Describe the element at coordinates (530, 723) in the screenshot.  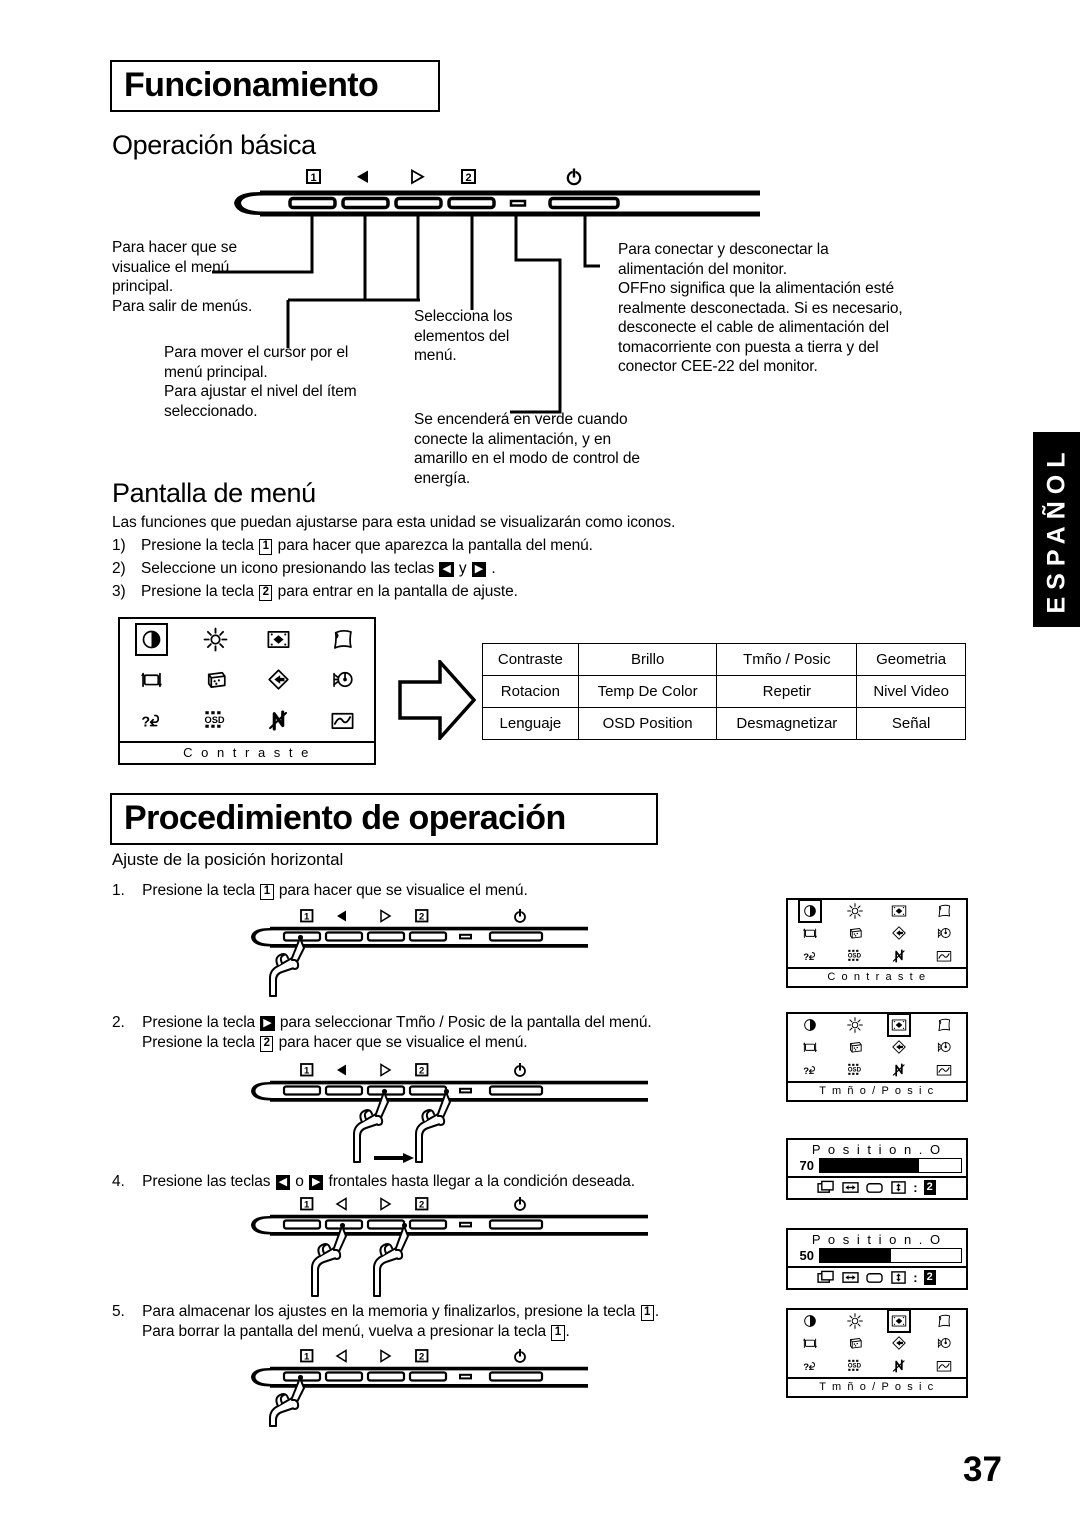
I see `menu-item-cell: Lenguaje` at that location.